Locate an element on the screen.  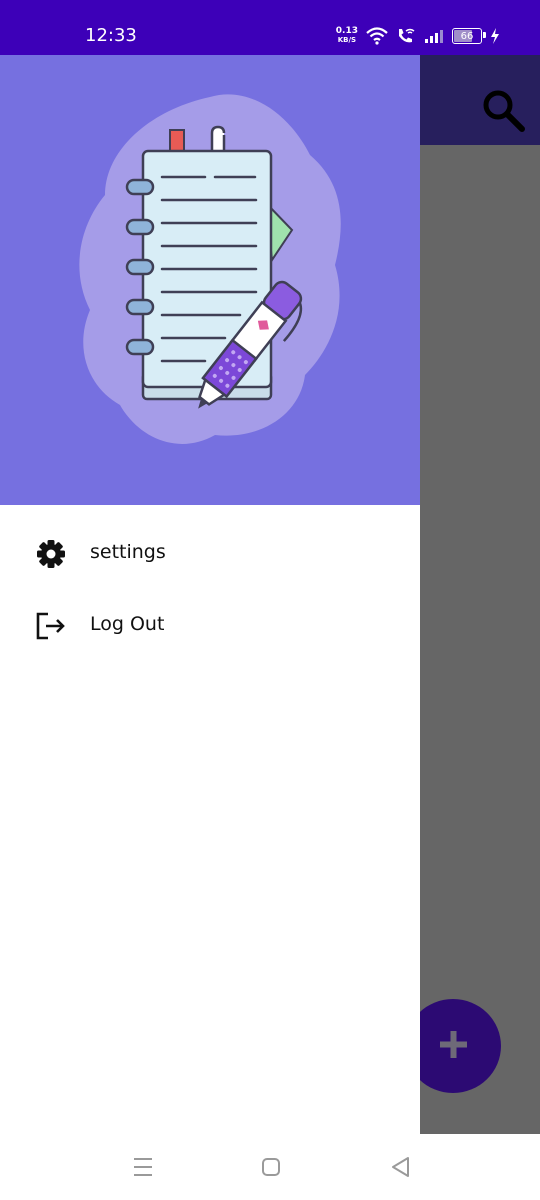
notebook-illustration is located at coordinates (210, 269).